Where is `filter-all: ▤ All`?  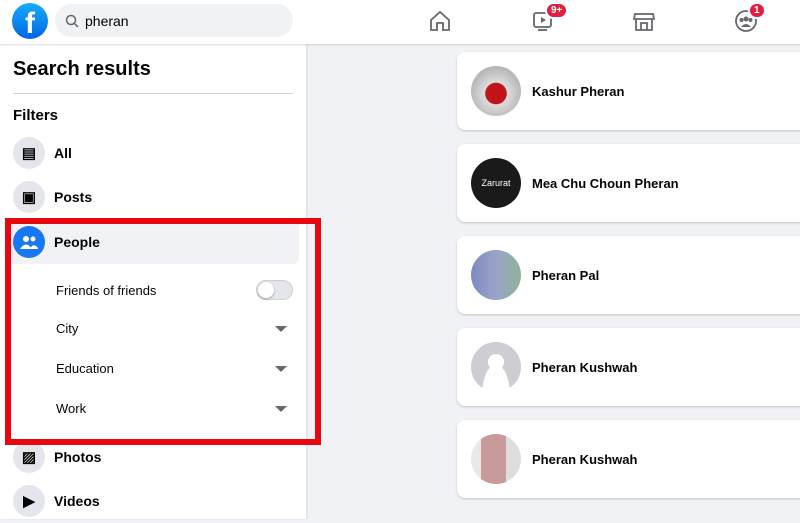
filter-all: ▤ All is located at coordinates (153, 153).